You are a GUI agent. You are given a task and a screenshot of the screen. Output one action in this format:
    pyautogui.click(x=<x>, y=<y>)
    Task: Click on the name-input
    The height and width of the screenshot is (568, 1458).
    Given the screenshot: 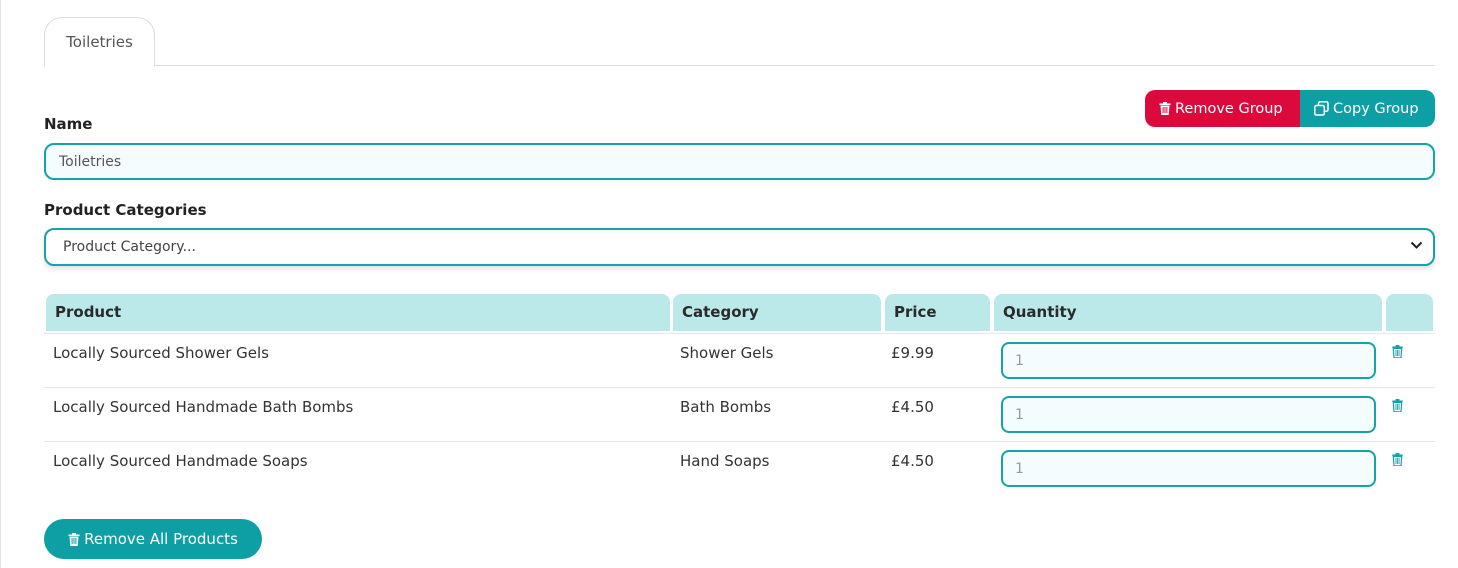 What is the action you would take?
    pyautogui.click(x=739, y=161)
    